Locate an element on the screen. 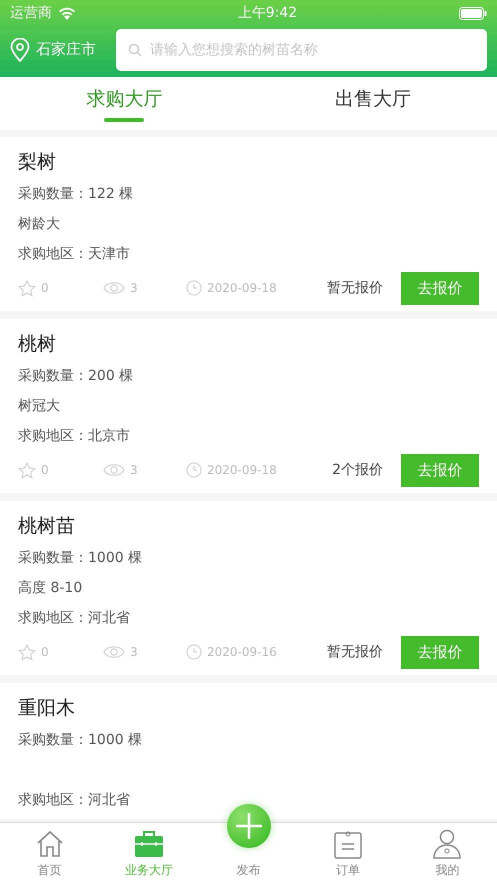 The image size is (497, 883). quote-status: 2个报价 is located at coordinates (357, 470).